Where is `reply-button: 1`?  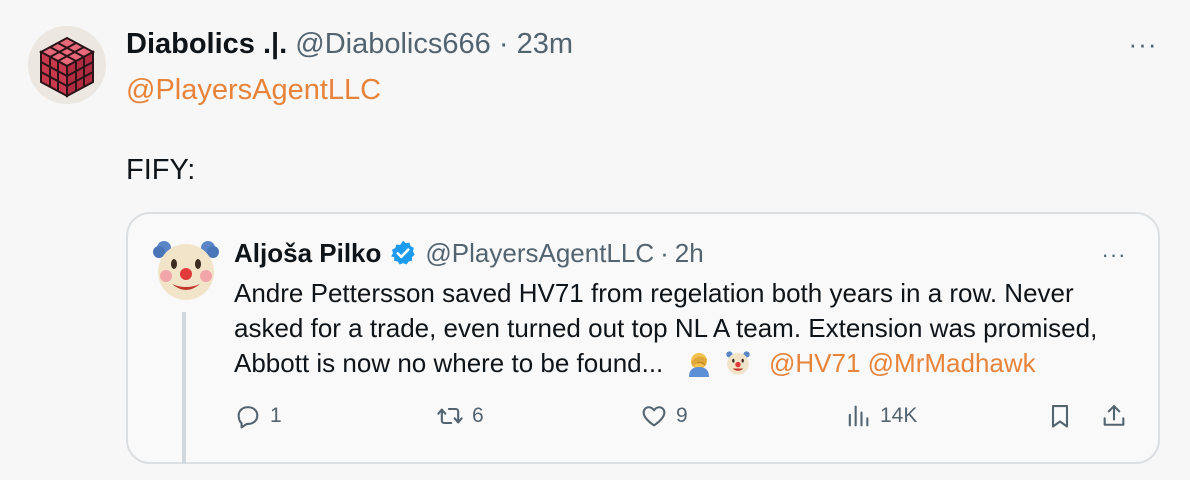
reply-button: 1 is located at coordinates (258, 416).